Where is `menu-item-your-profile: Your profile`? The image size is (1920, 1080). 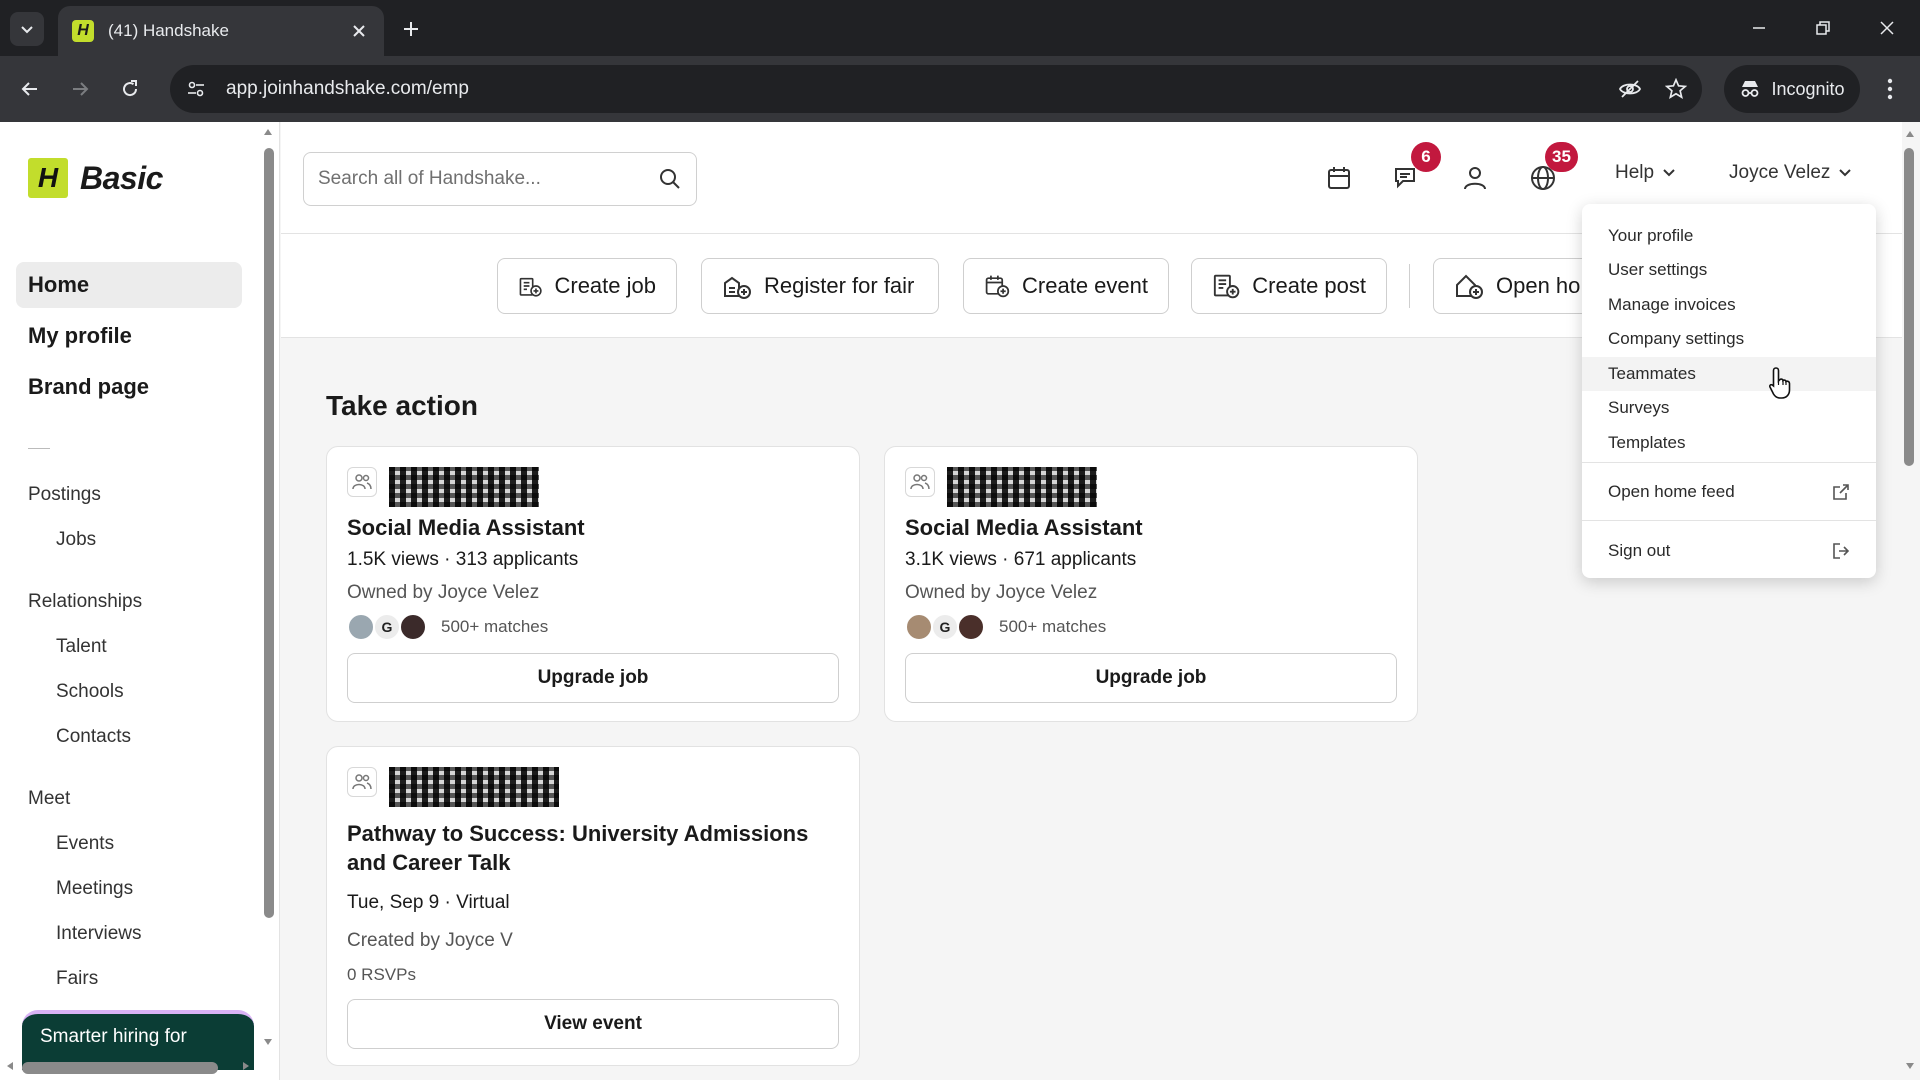
menu-item-your-profile: Your profile is located at coordinates (1729, 236).